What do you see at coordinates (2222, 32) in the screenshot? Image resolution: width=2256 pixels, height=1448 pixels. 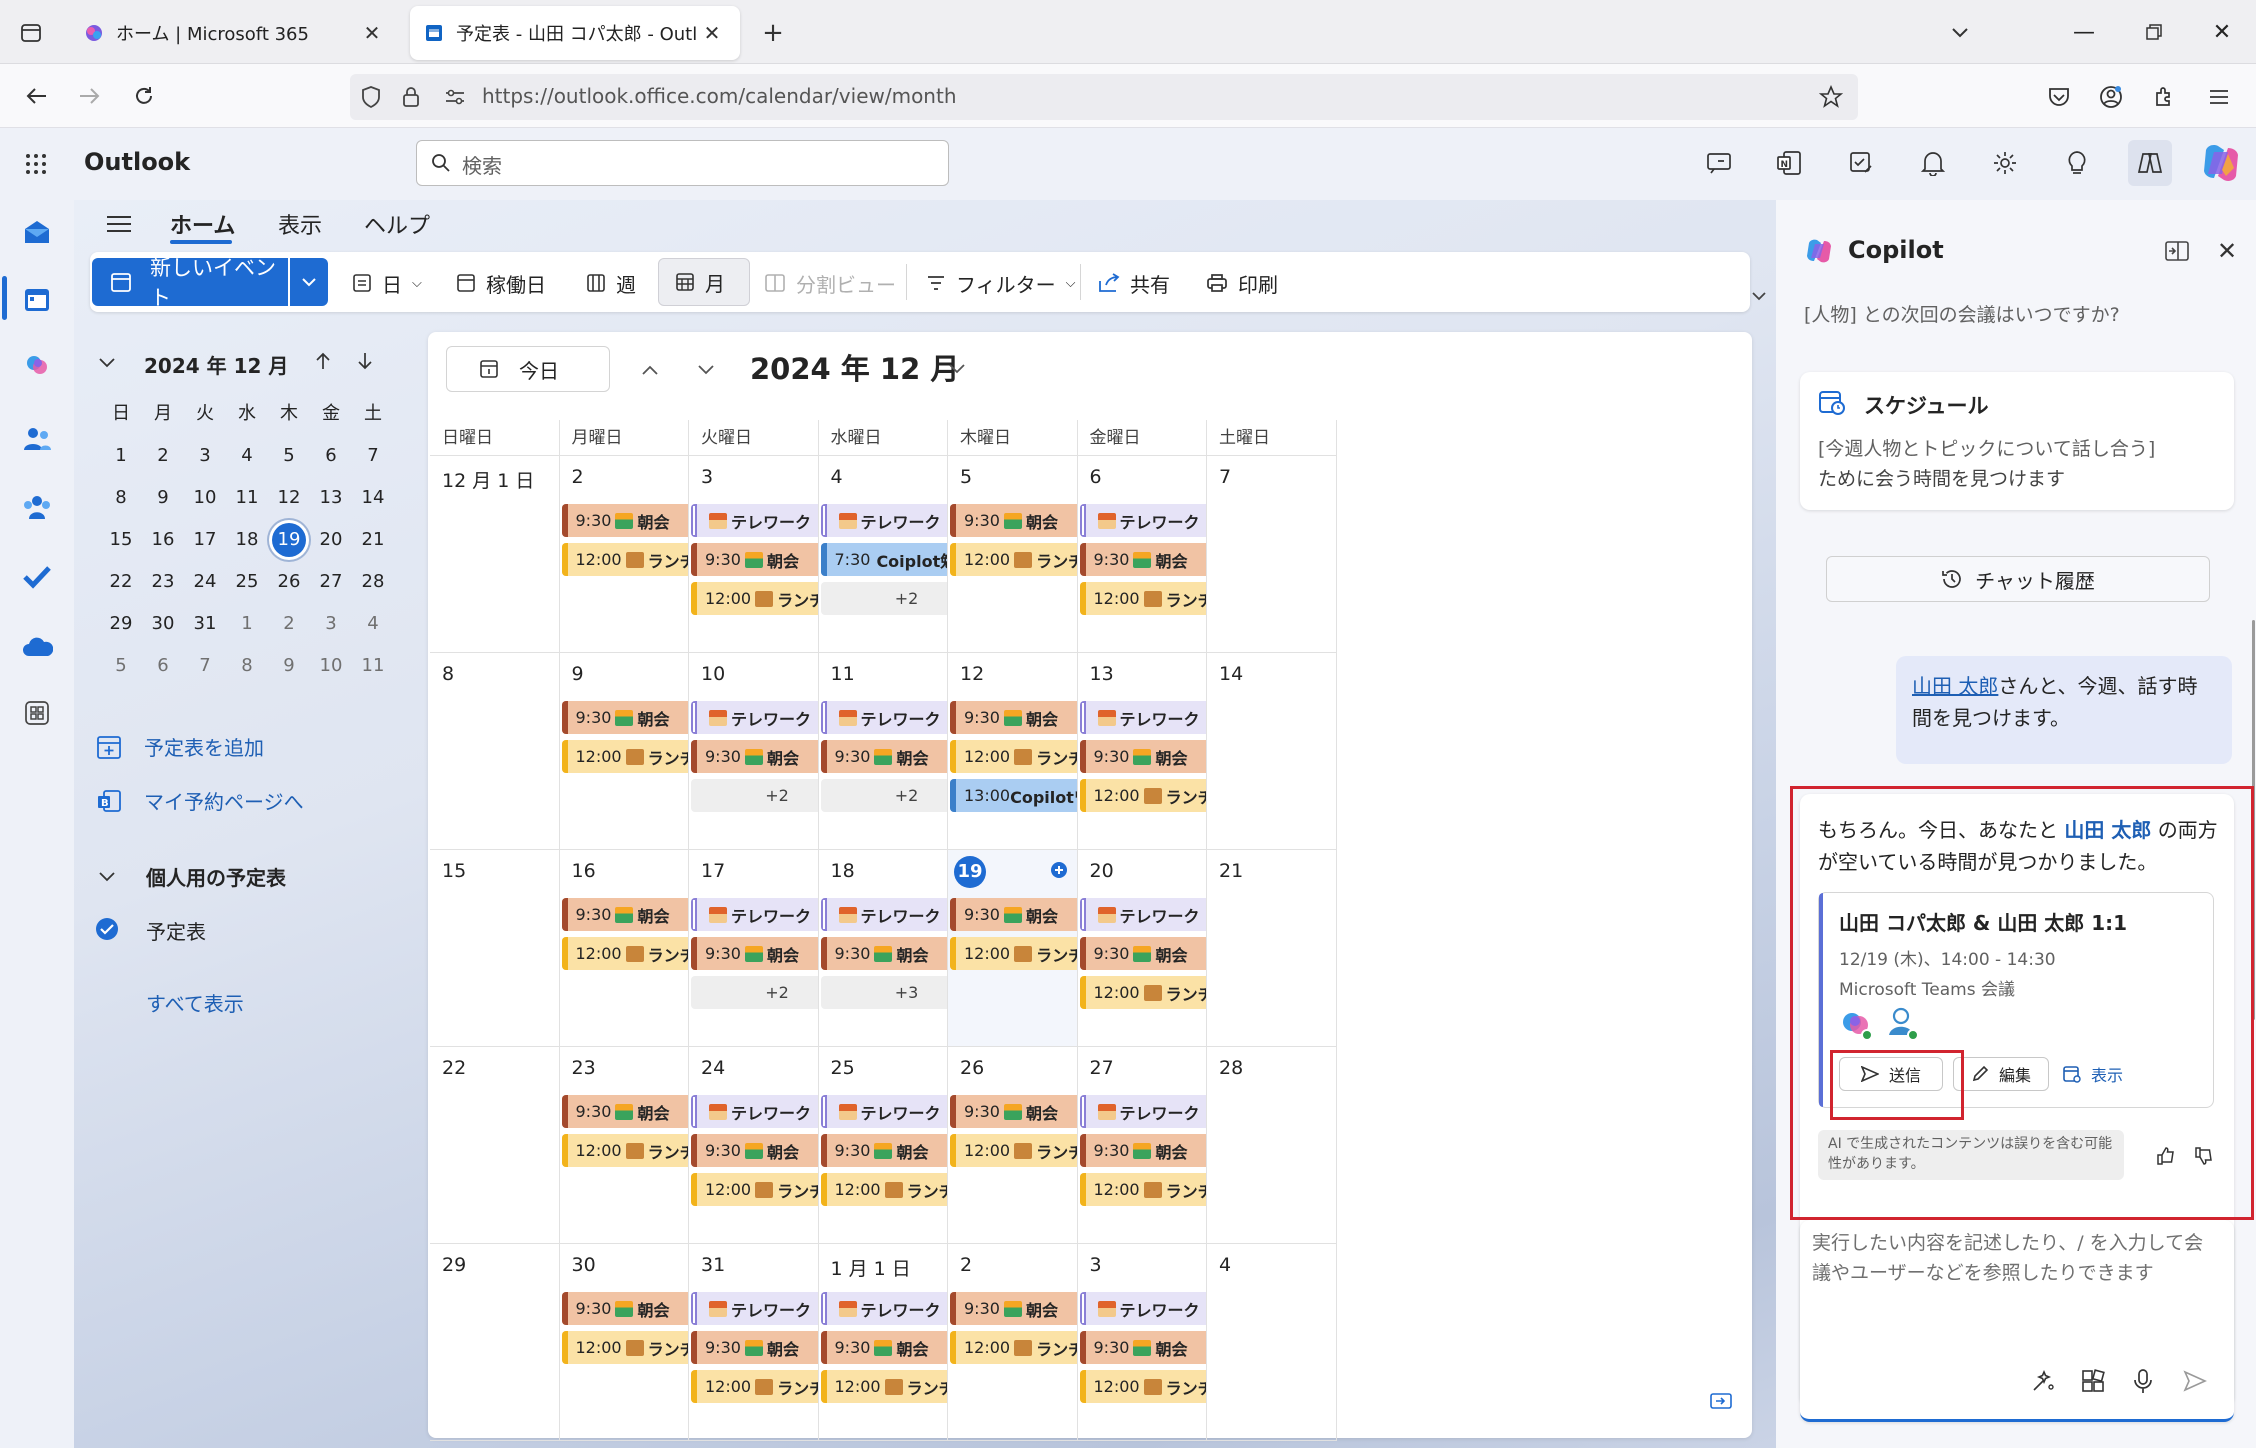 I see `window-close-icon: ✕` at bounding box center [2222, 32].